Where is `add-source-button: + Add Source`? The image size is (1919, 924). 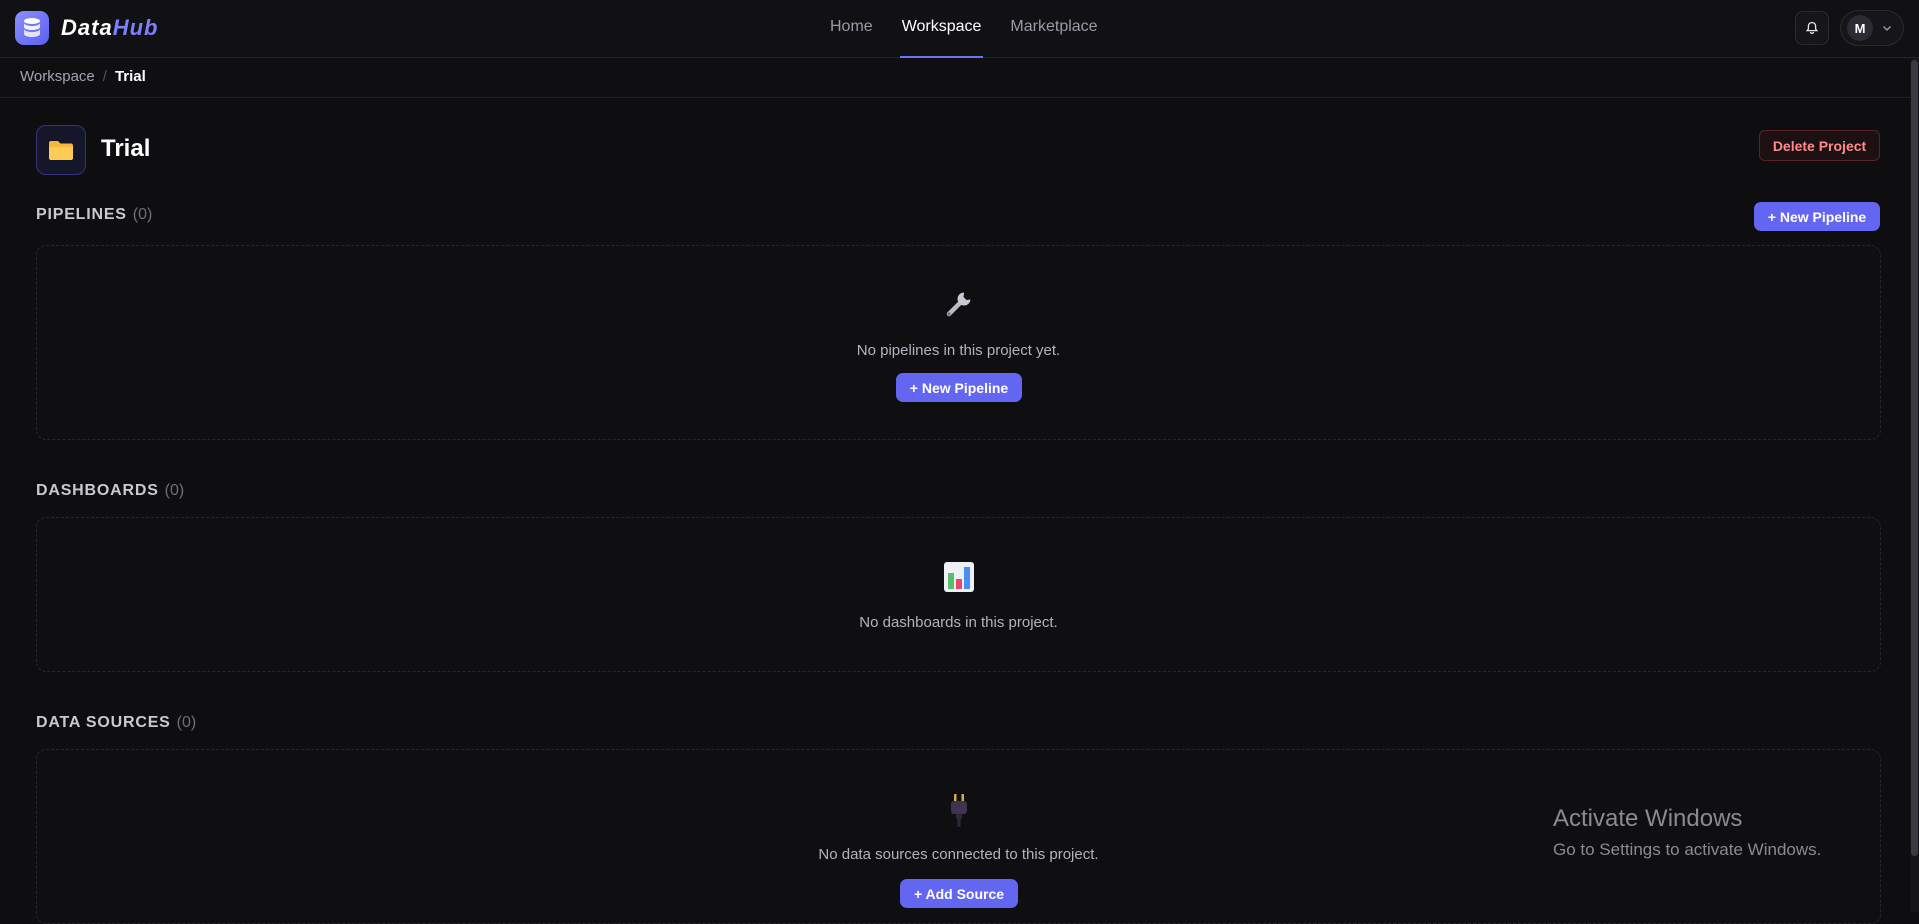 add-source-button: + Add Source is located at coordinates (959, 893).